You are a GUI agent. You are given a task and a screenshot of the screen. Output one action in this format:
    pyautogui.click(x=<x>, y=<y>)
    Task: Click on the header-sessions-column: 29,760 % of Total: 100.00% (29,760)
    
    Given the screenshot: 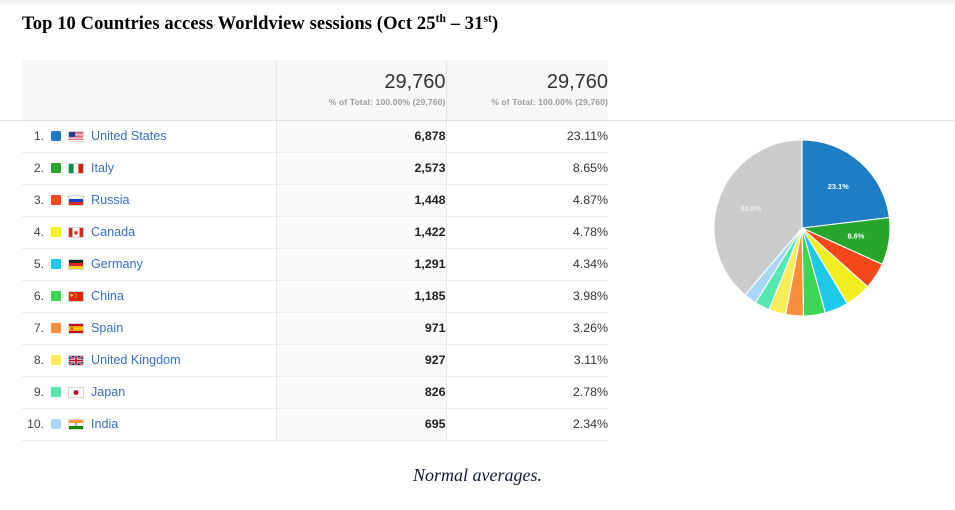 What is the action you would take?
    pyautogui.click(x=361, y=90)
    